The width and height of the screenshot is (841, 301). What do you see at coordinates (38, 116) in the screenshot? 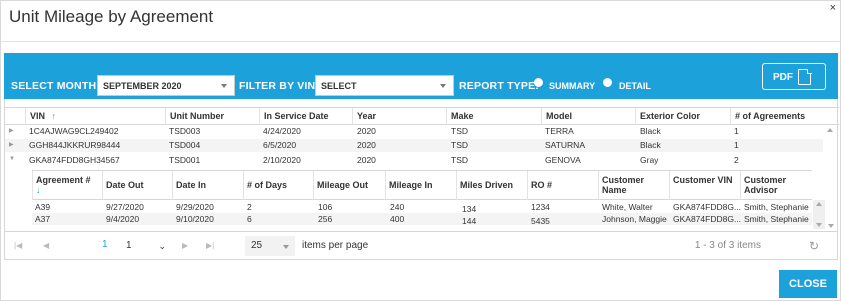
I see `col-vin-label: VIN` at bounding box center [38, 116].